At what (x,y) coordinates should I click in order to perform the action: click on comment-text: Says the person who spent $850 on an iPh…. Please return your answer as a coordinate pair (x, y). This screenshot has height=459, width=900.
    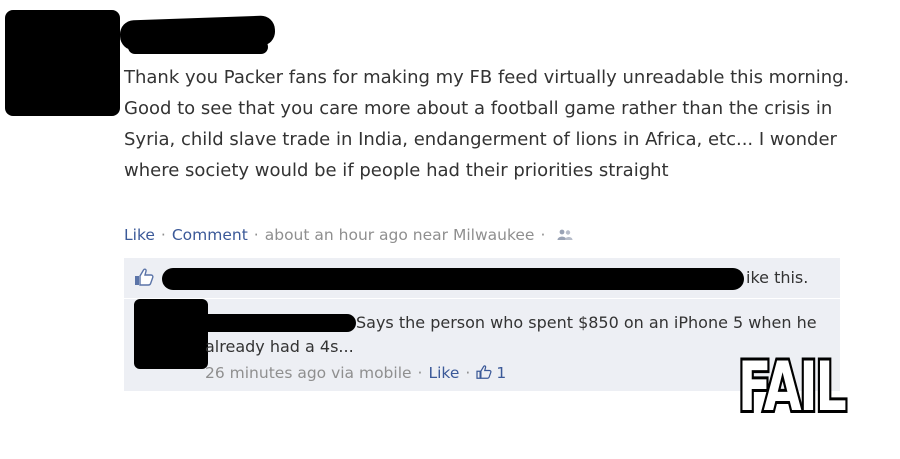
    Looking at the image, I should click on (511, 334).